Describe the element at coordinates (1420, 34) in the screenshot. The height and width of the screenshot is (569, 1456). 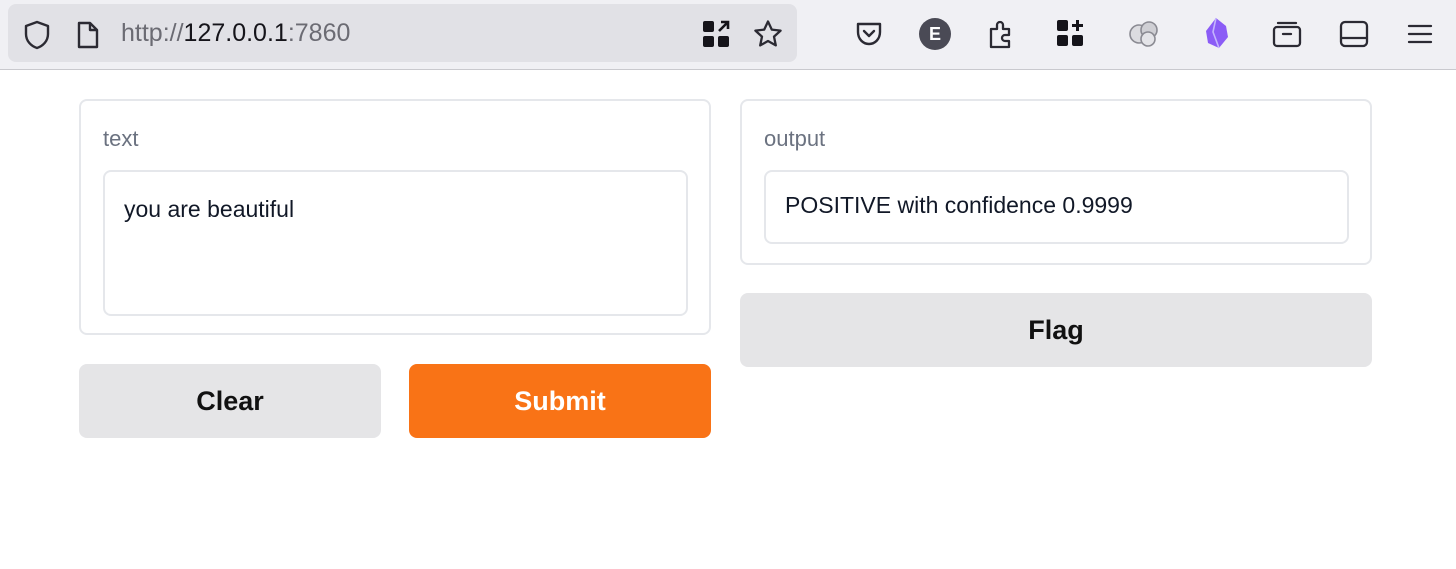
I see `hamburger-menu-icon` at that location.